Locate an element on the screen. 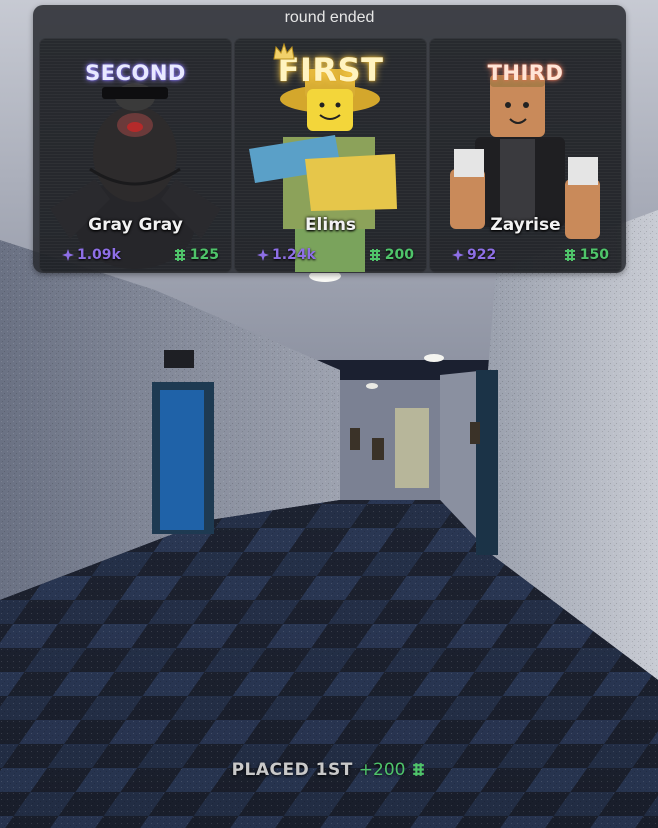 The height and width of the screenshot is (828, 658). placement-banner: PLACED 1ST +200 is located at coordinates (329, 770).